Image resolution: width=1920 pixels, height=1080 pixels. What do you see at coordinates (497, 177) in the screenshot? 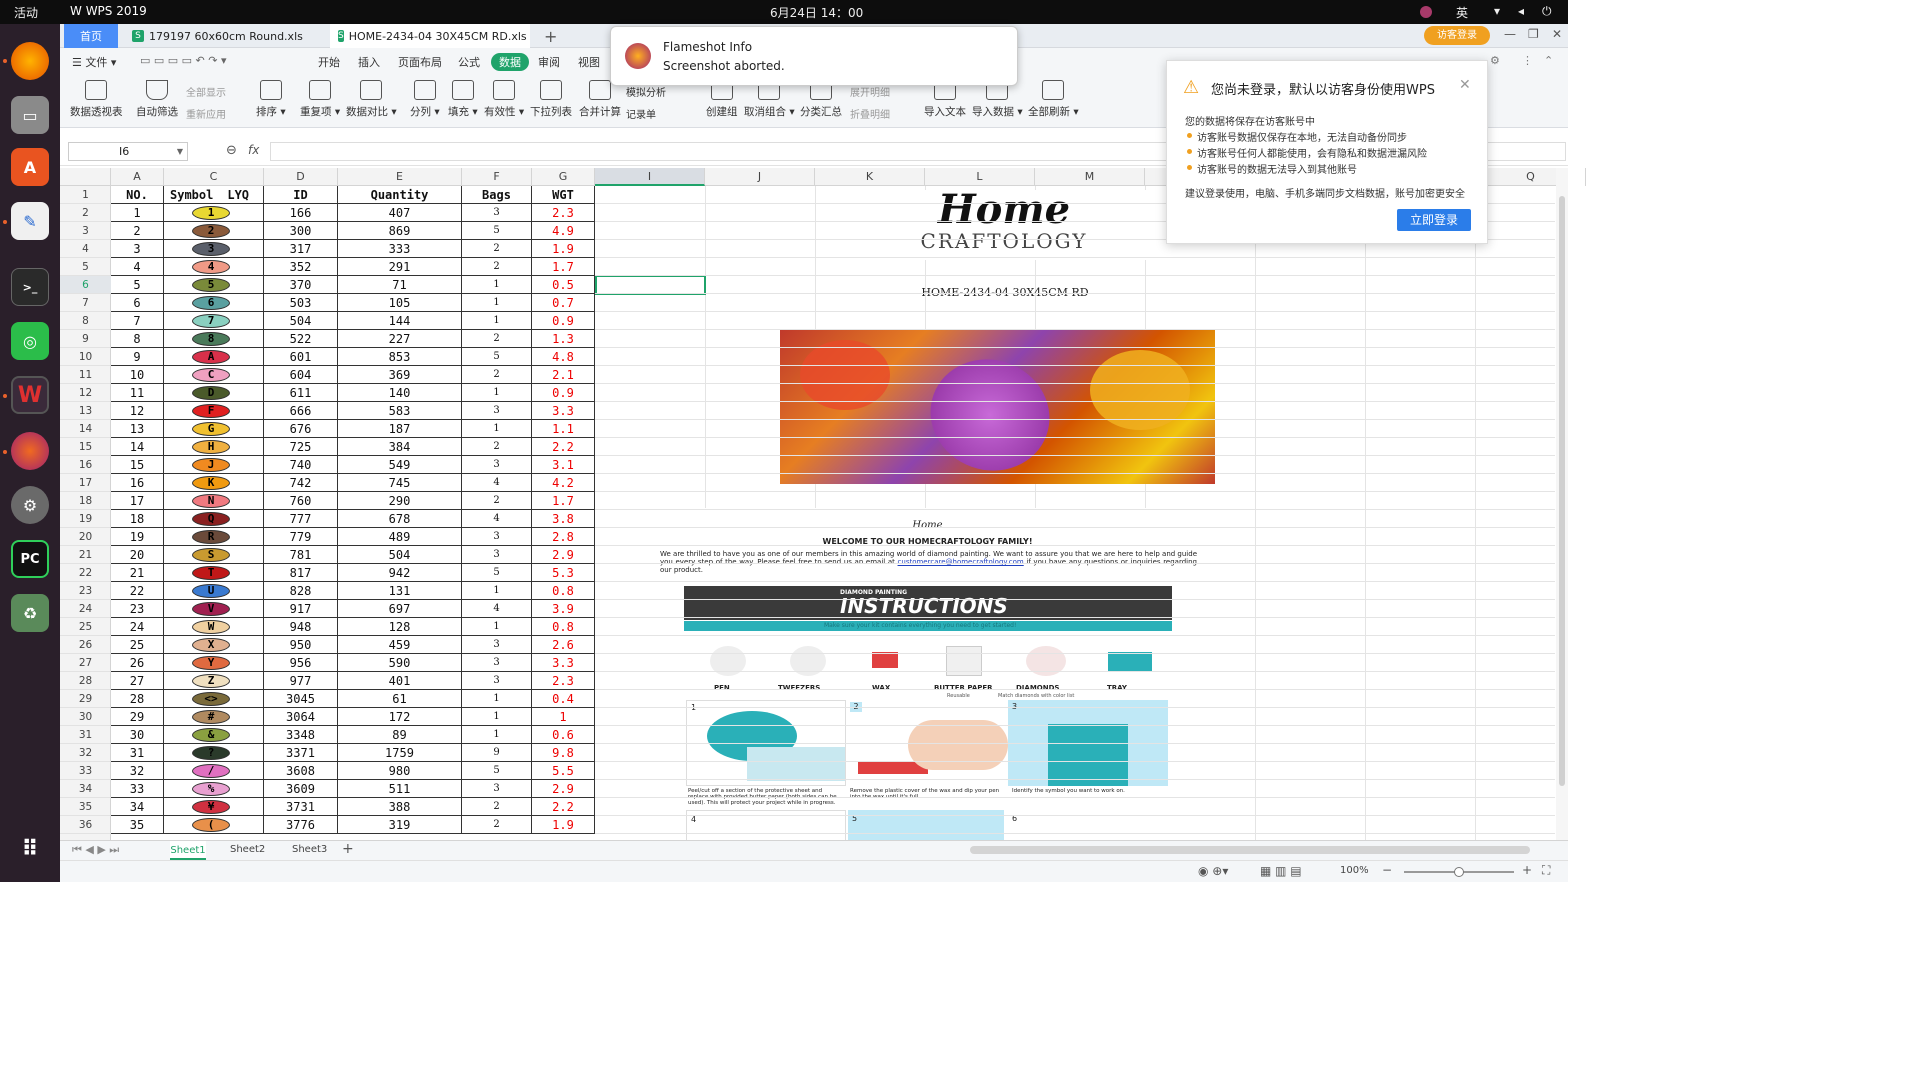
I see `column-header: F` at bounding box center [497, 177].